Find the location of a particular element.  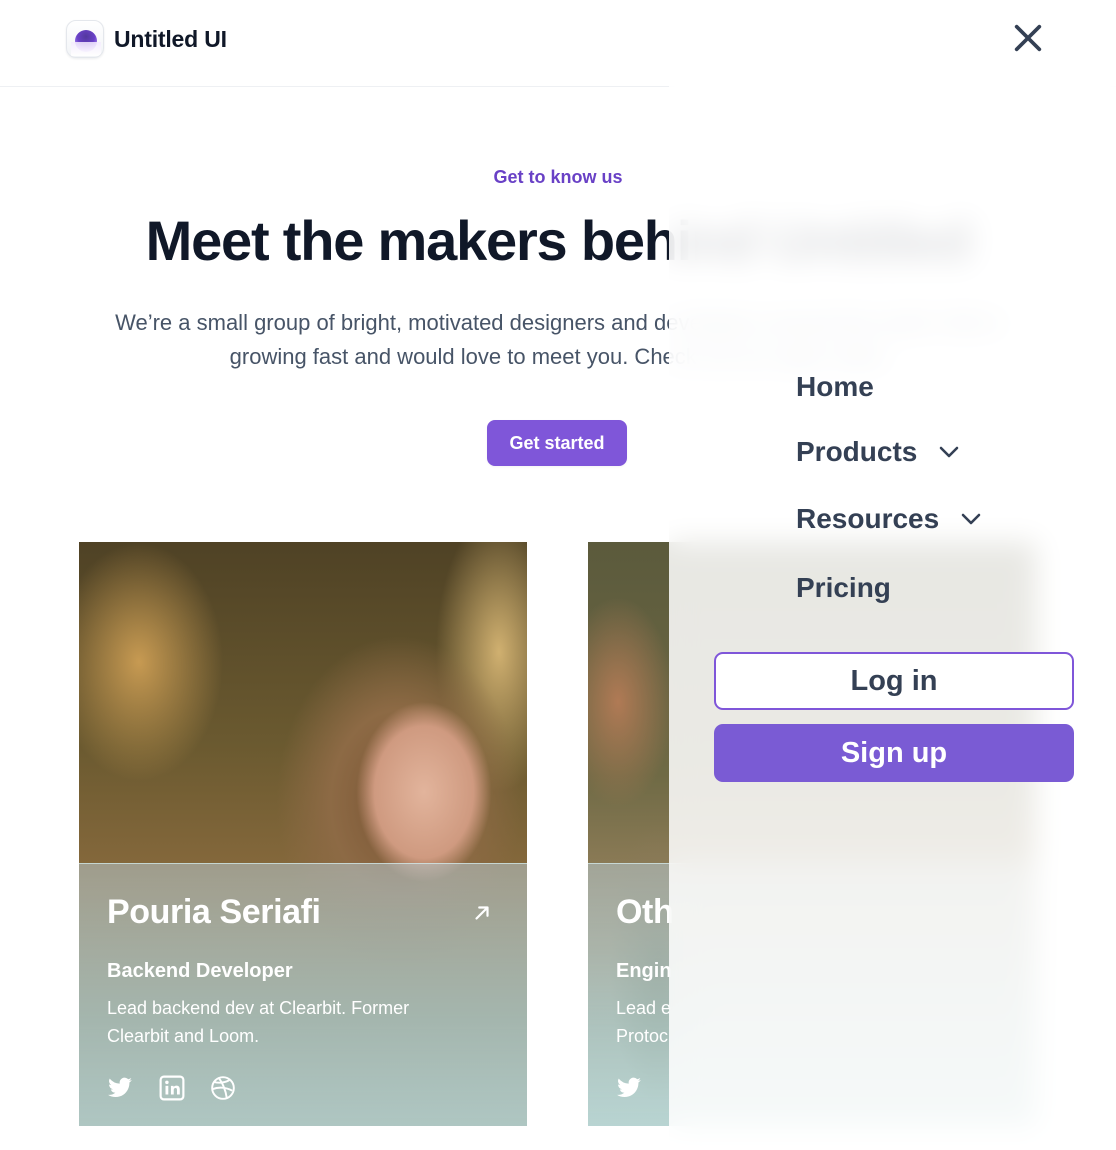

nav-item-home: Home is located at coordinates (835, 387).